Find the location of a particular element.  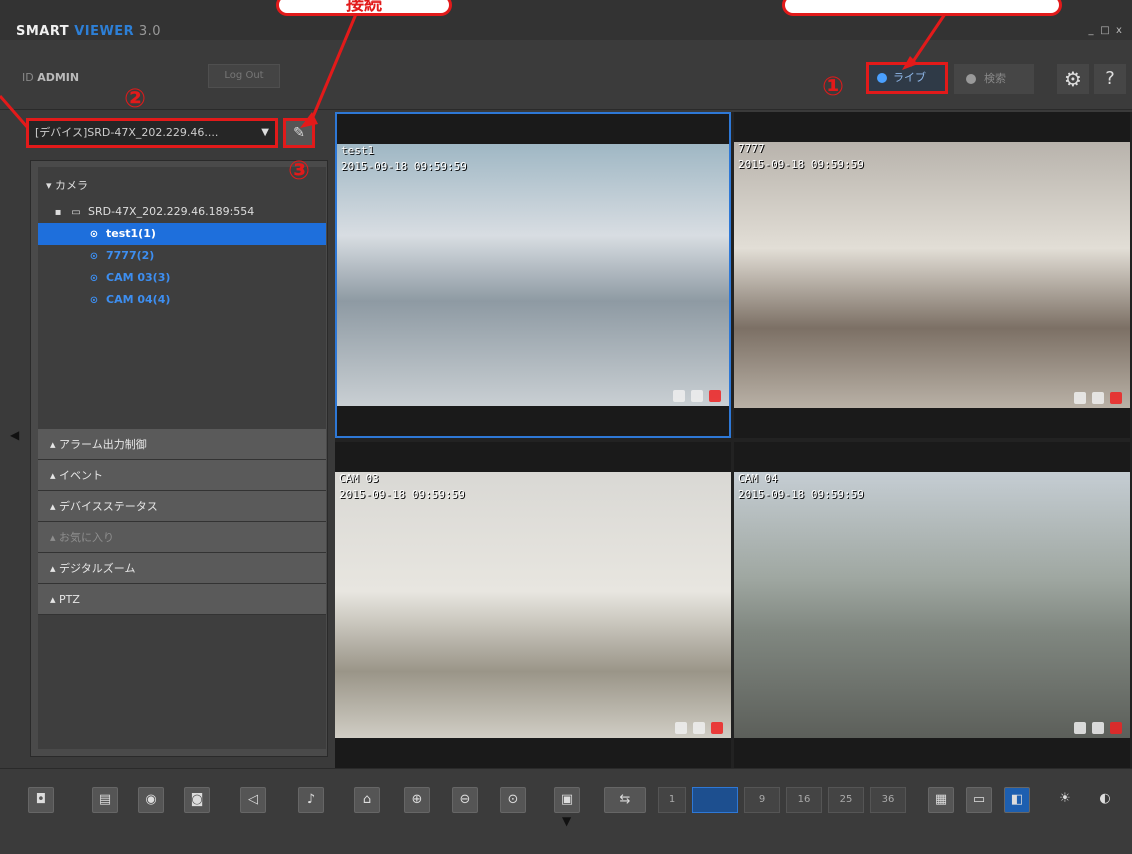

accordion-favorites: ▴ お気に入り is located at coordinates (182, 537).